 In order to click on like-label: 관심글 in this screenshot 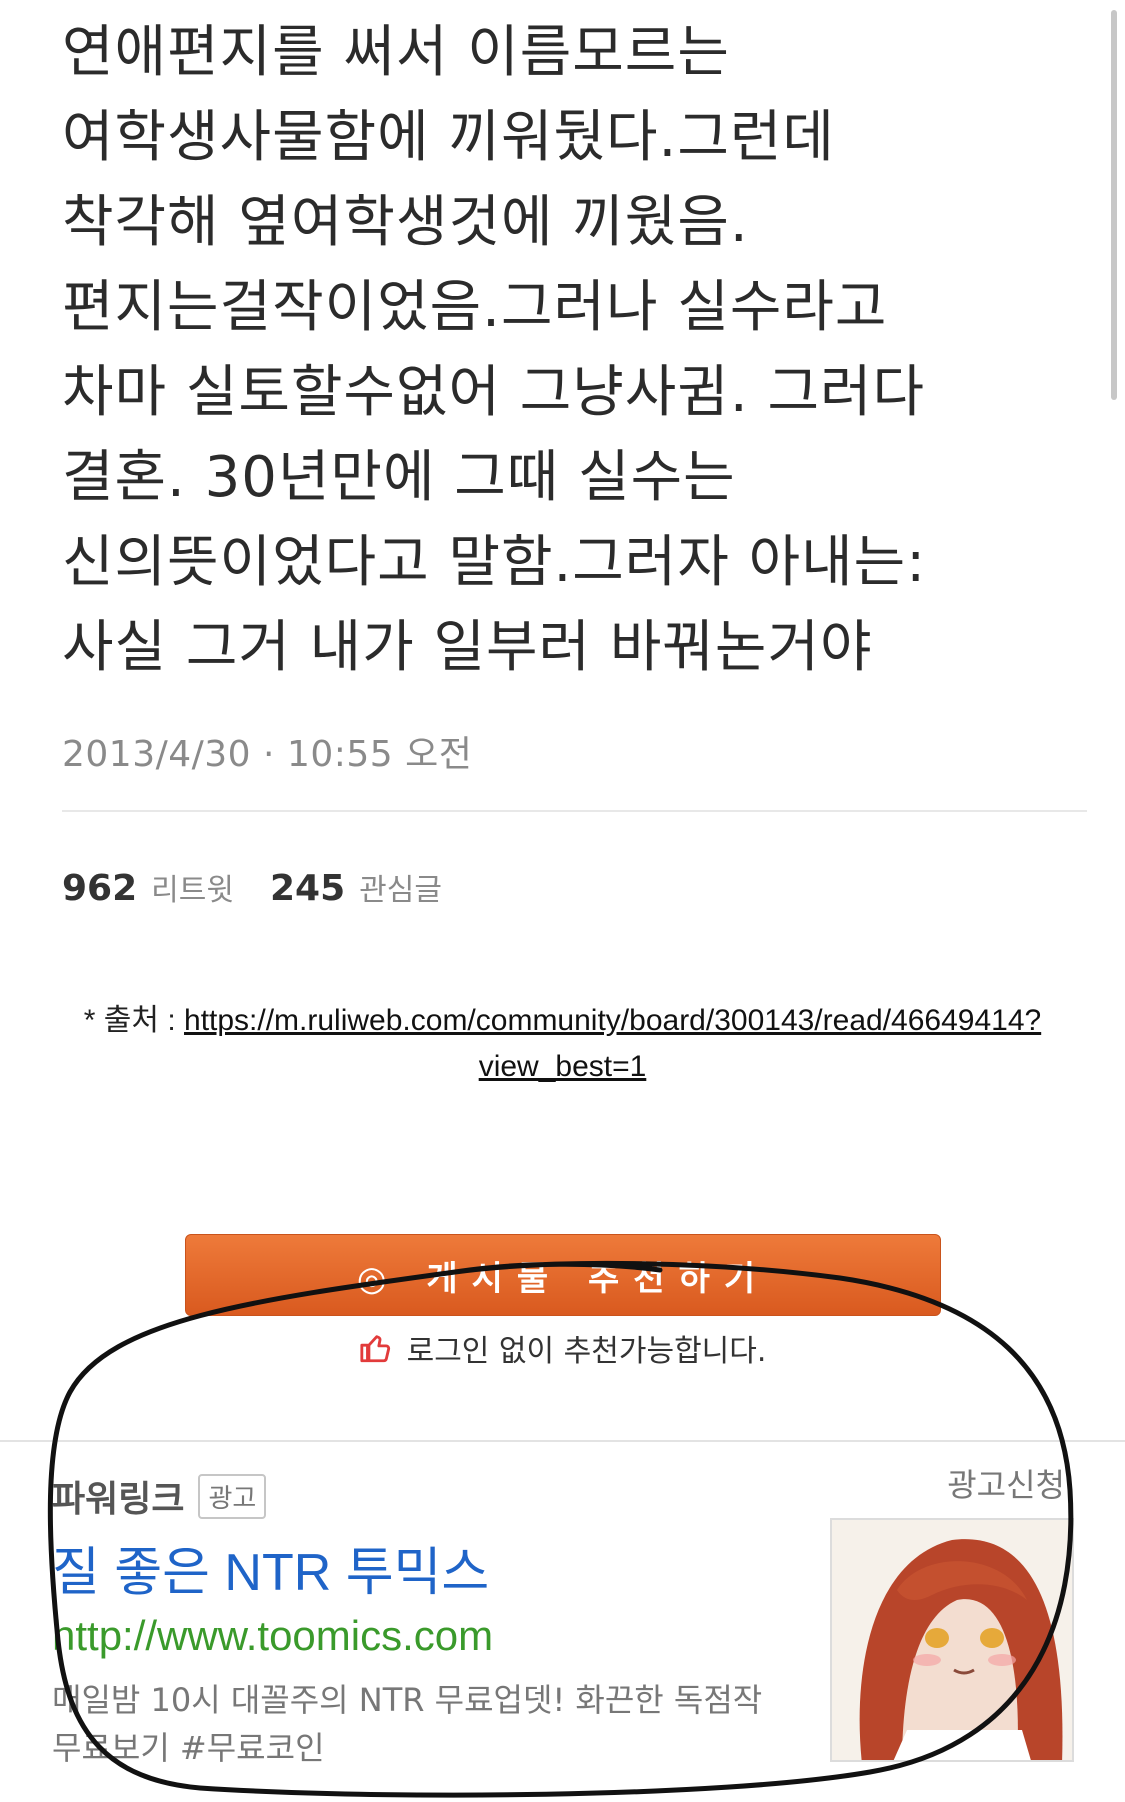, I will do `click(400, 890)`.